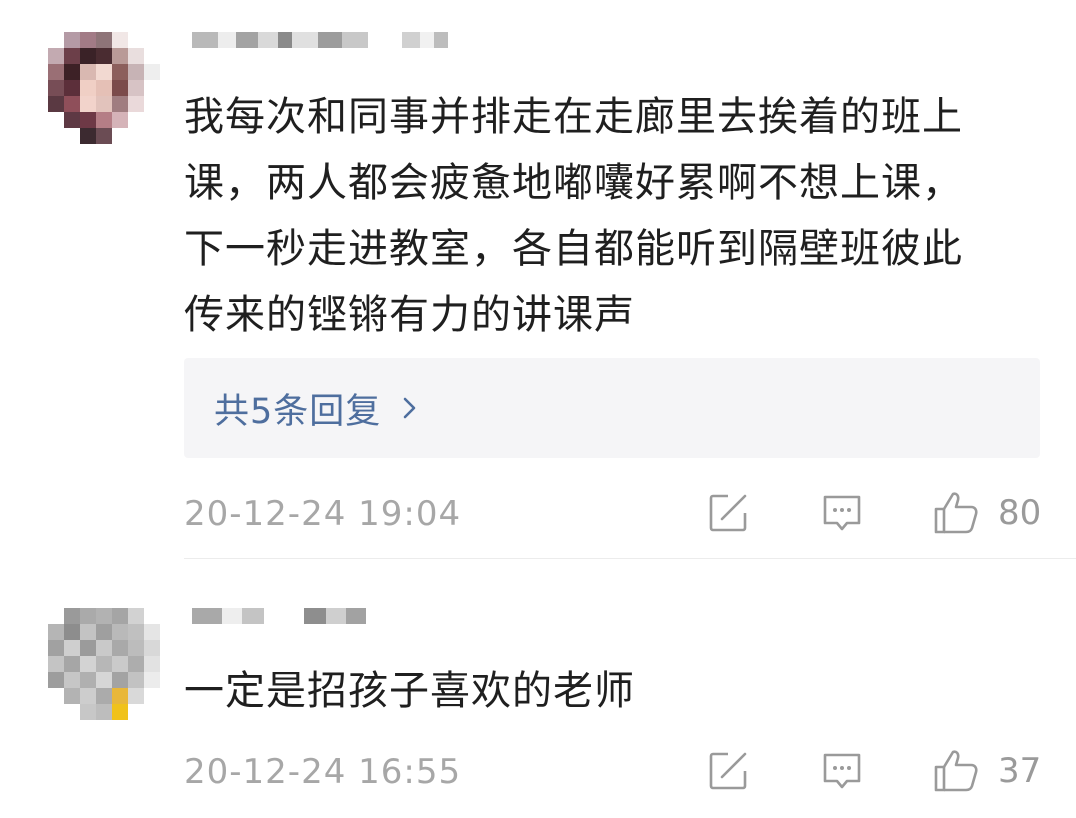 The image size is (1076, 818). I want to click on replies-label: 共5条回复, so click(298, 411).